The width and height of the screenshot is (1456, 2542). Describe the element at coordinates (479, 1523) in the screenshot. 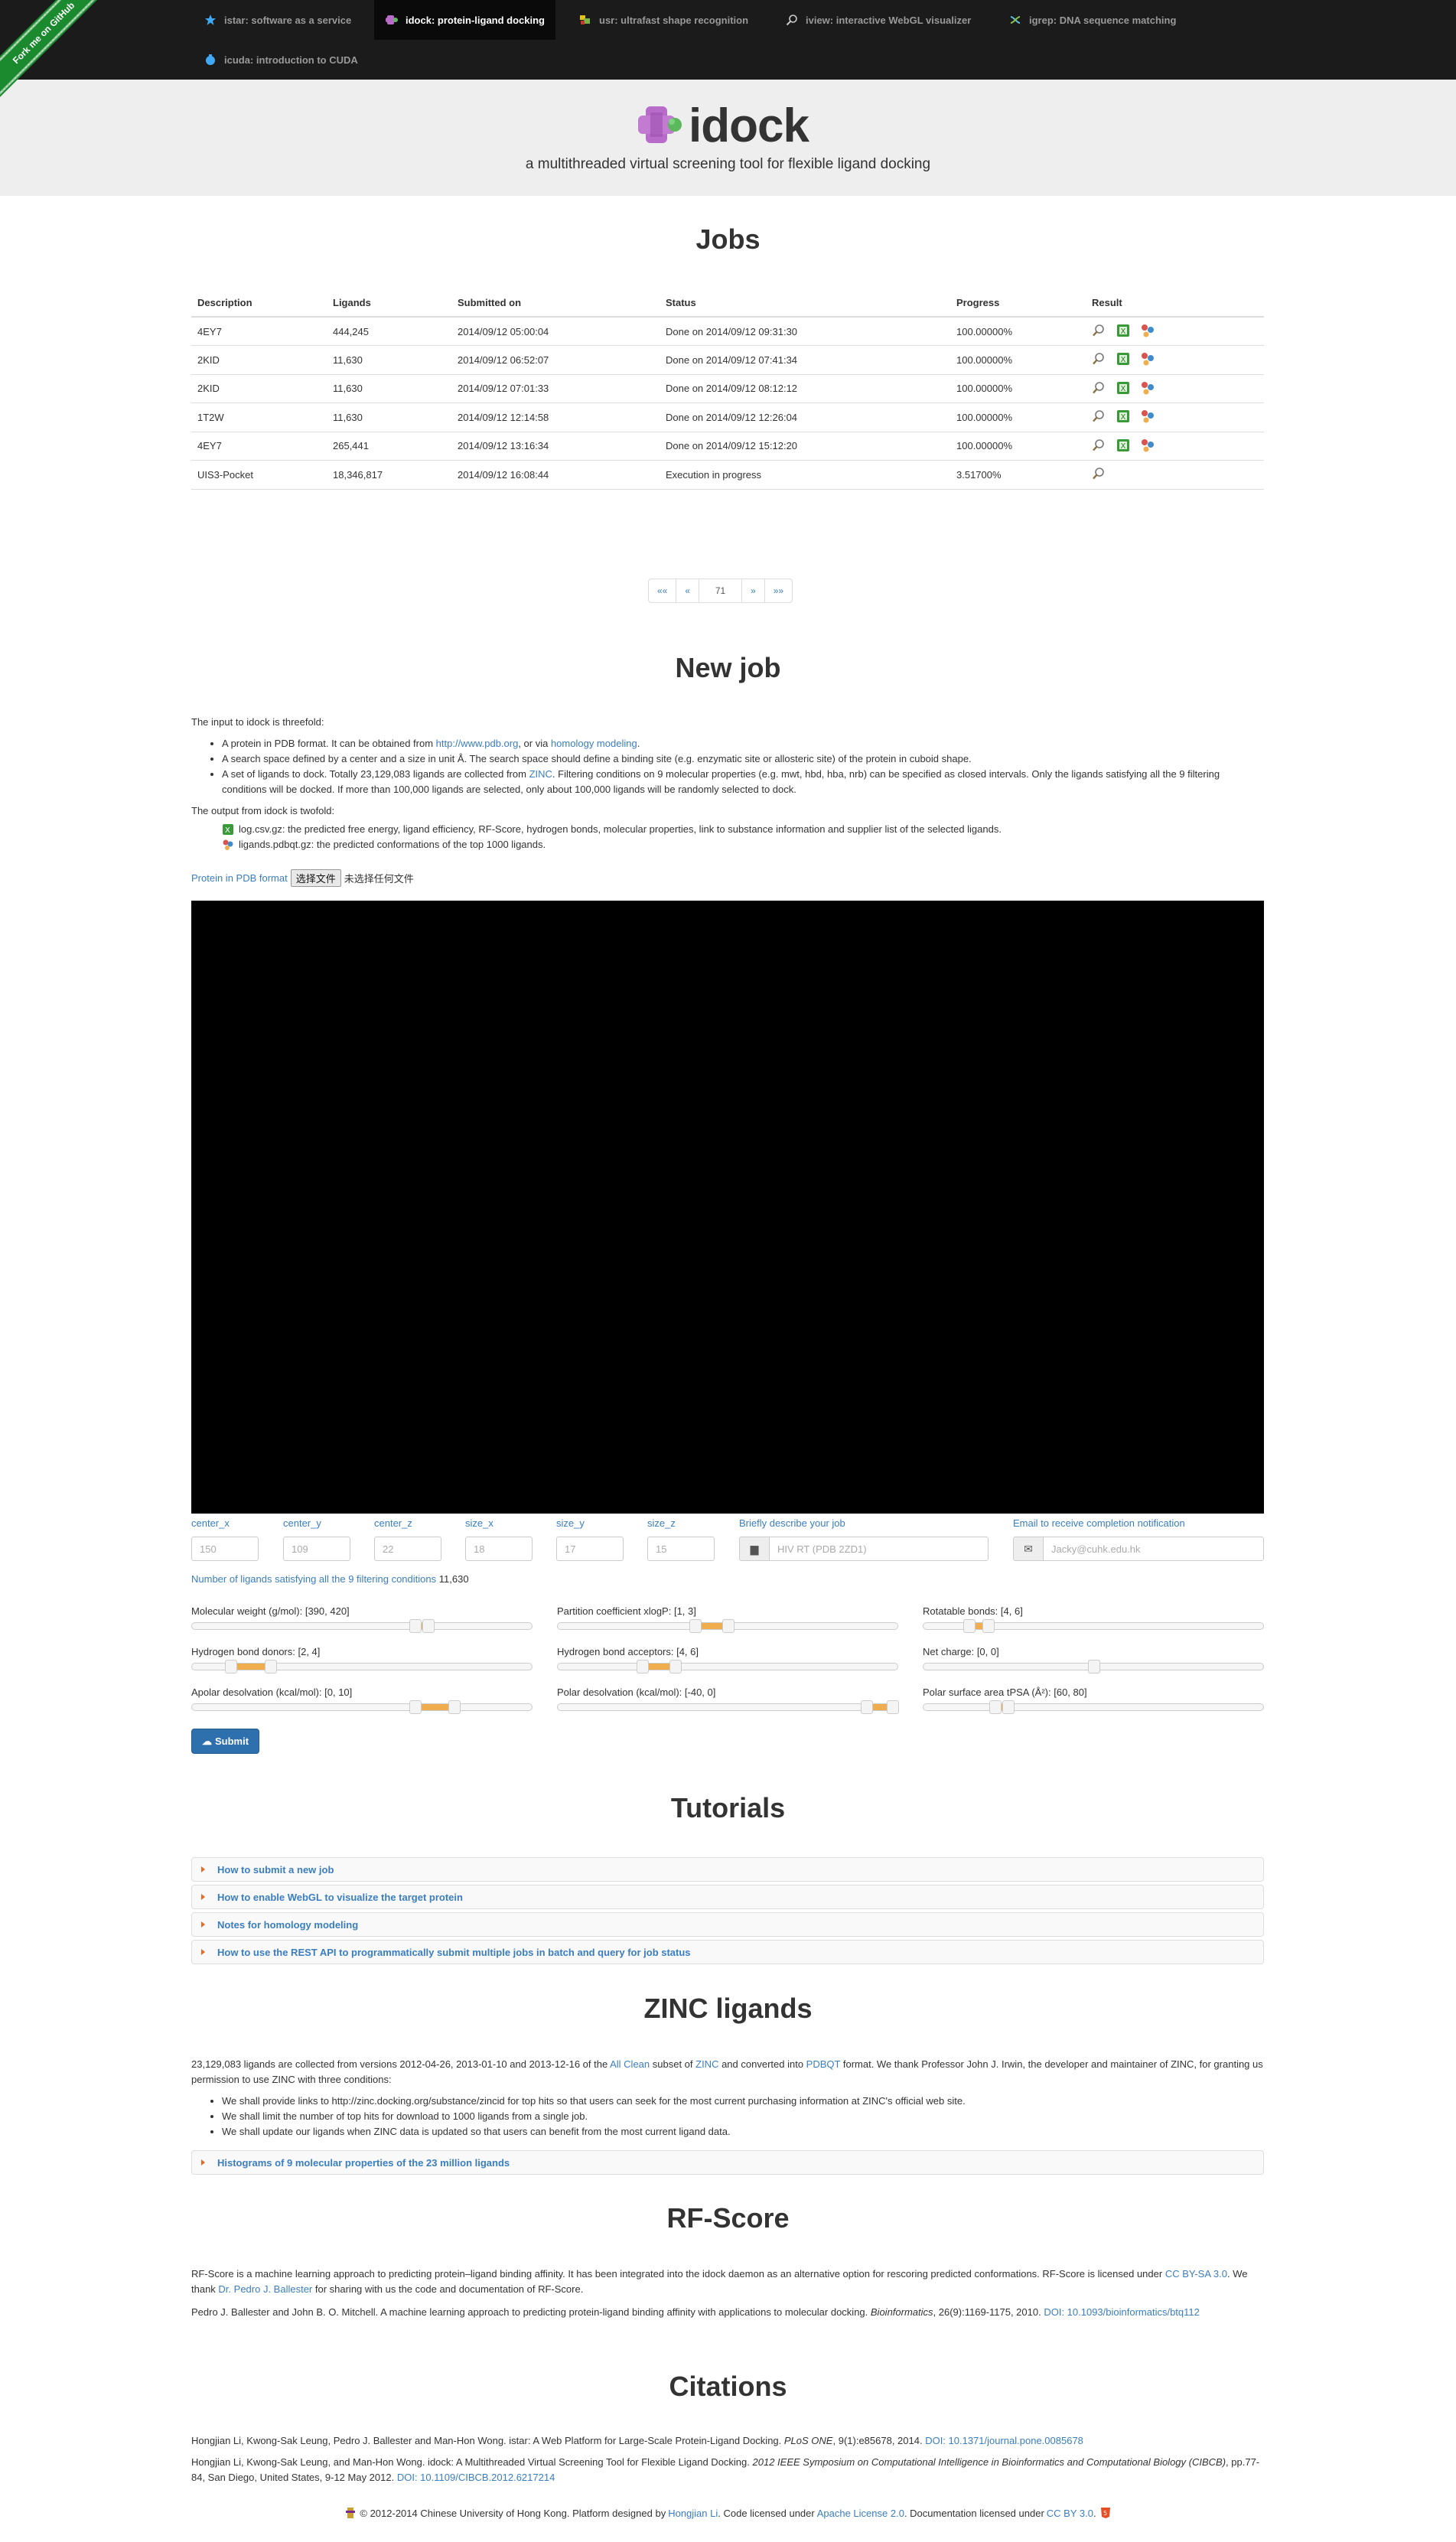

I see `size-x-label: size_x` at that location.